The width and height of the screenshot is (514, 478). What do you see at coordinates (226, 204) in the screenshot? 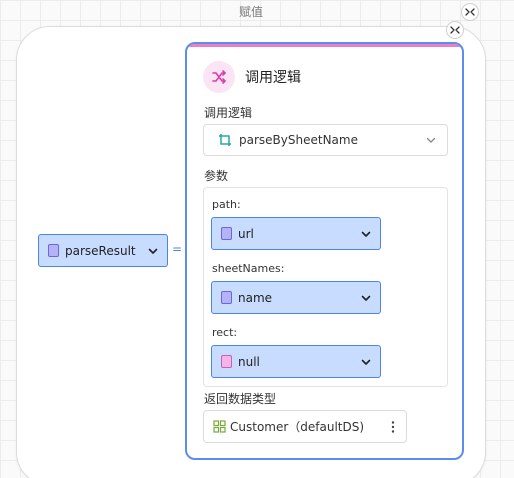
I see `param-name-path: path:` at bounding box center [226, 204].